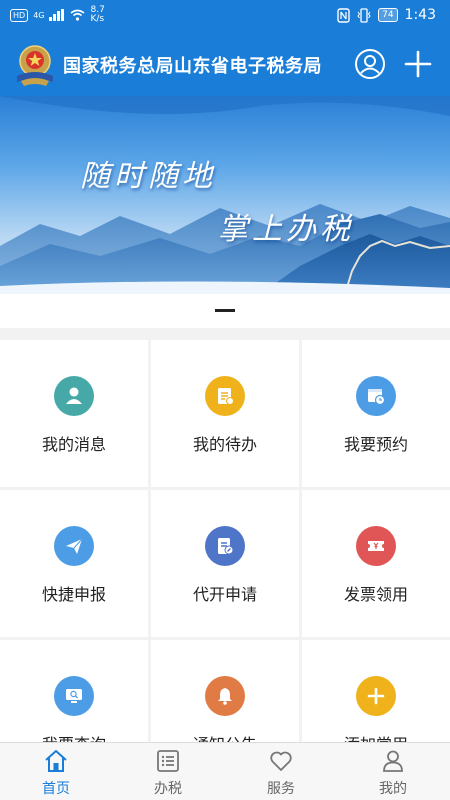 This screenshot has width=450, height=800. Describe the element at coordinates (77, 15) in the screenshot. I see `wifi-icon` at that location.